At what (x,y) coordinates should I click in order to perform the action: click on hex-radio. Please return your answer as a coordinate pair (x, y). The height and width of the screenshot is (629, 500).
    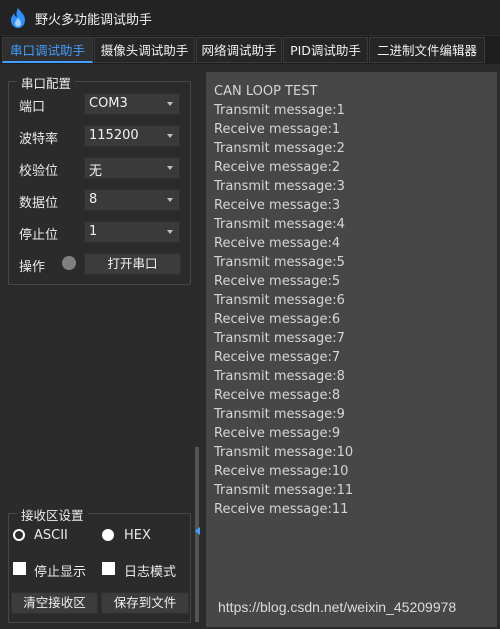
    Looking at the image, I should click on (108, 535).